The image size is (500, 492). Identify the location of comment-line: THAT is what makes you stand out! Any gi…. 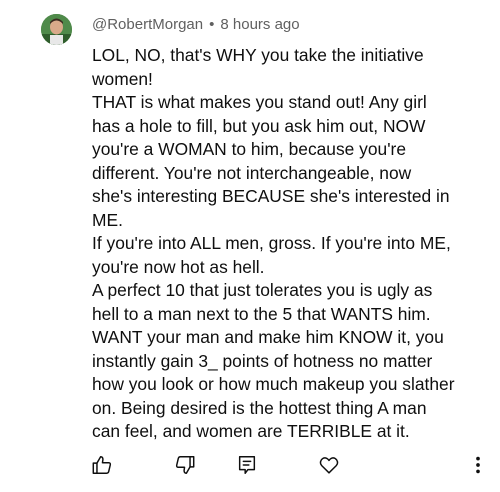
(259, 102).